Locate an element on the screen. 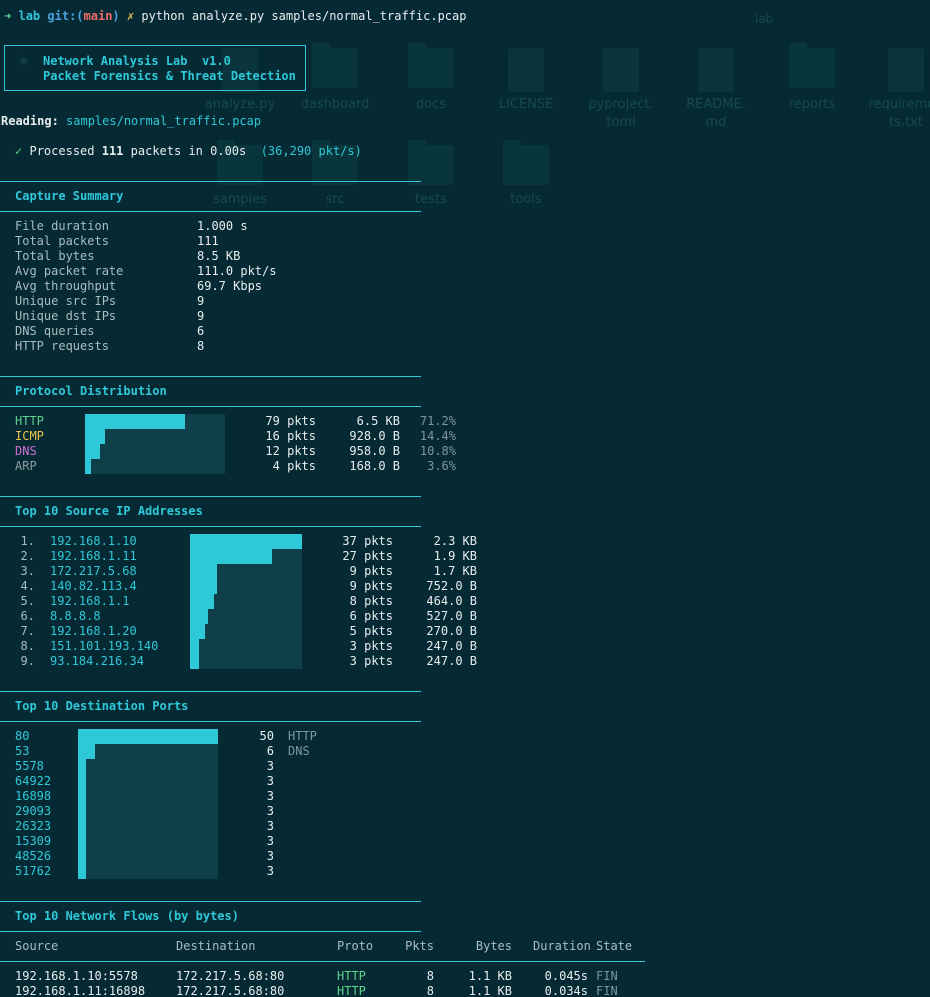 This screenshot has width=930, height=997. dst-port-number: 64922 is located at coordinates (33, 781).